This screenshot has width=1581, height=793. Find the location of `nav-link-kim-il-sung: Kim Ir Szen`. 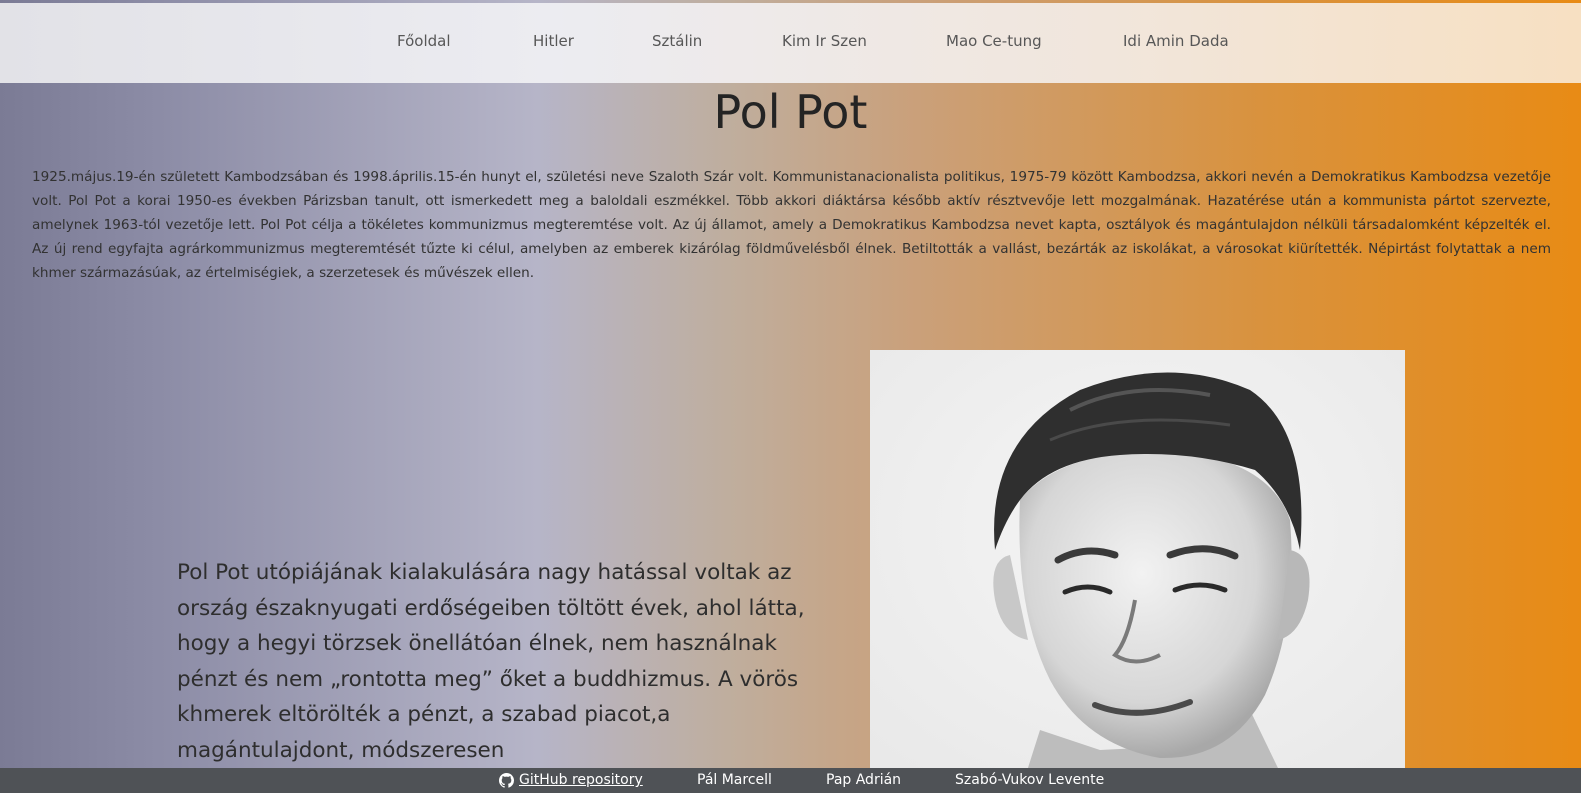

nav-link-kim-il-sung: Kim Ir Szen is located at coordinates (824, 41).